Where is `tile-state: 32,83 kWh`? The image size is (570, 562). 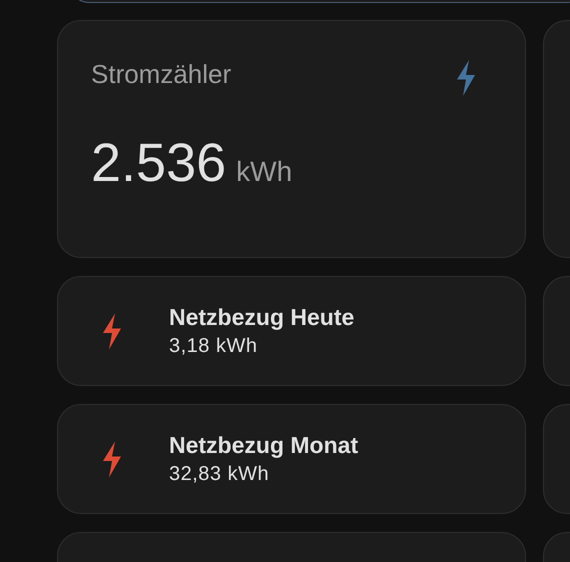
tile-state: 32,83 kWh is located at coordinates (219, 474).